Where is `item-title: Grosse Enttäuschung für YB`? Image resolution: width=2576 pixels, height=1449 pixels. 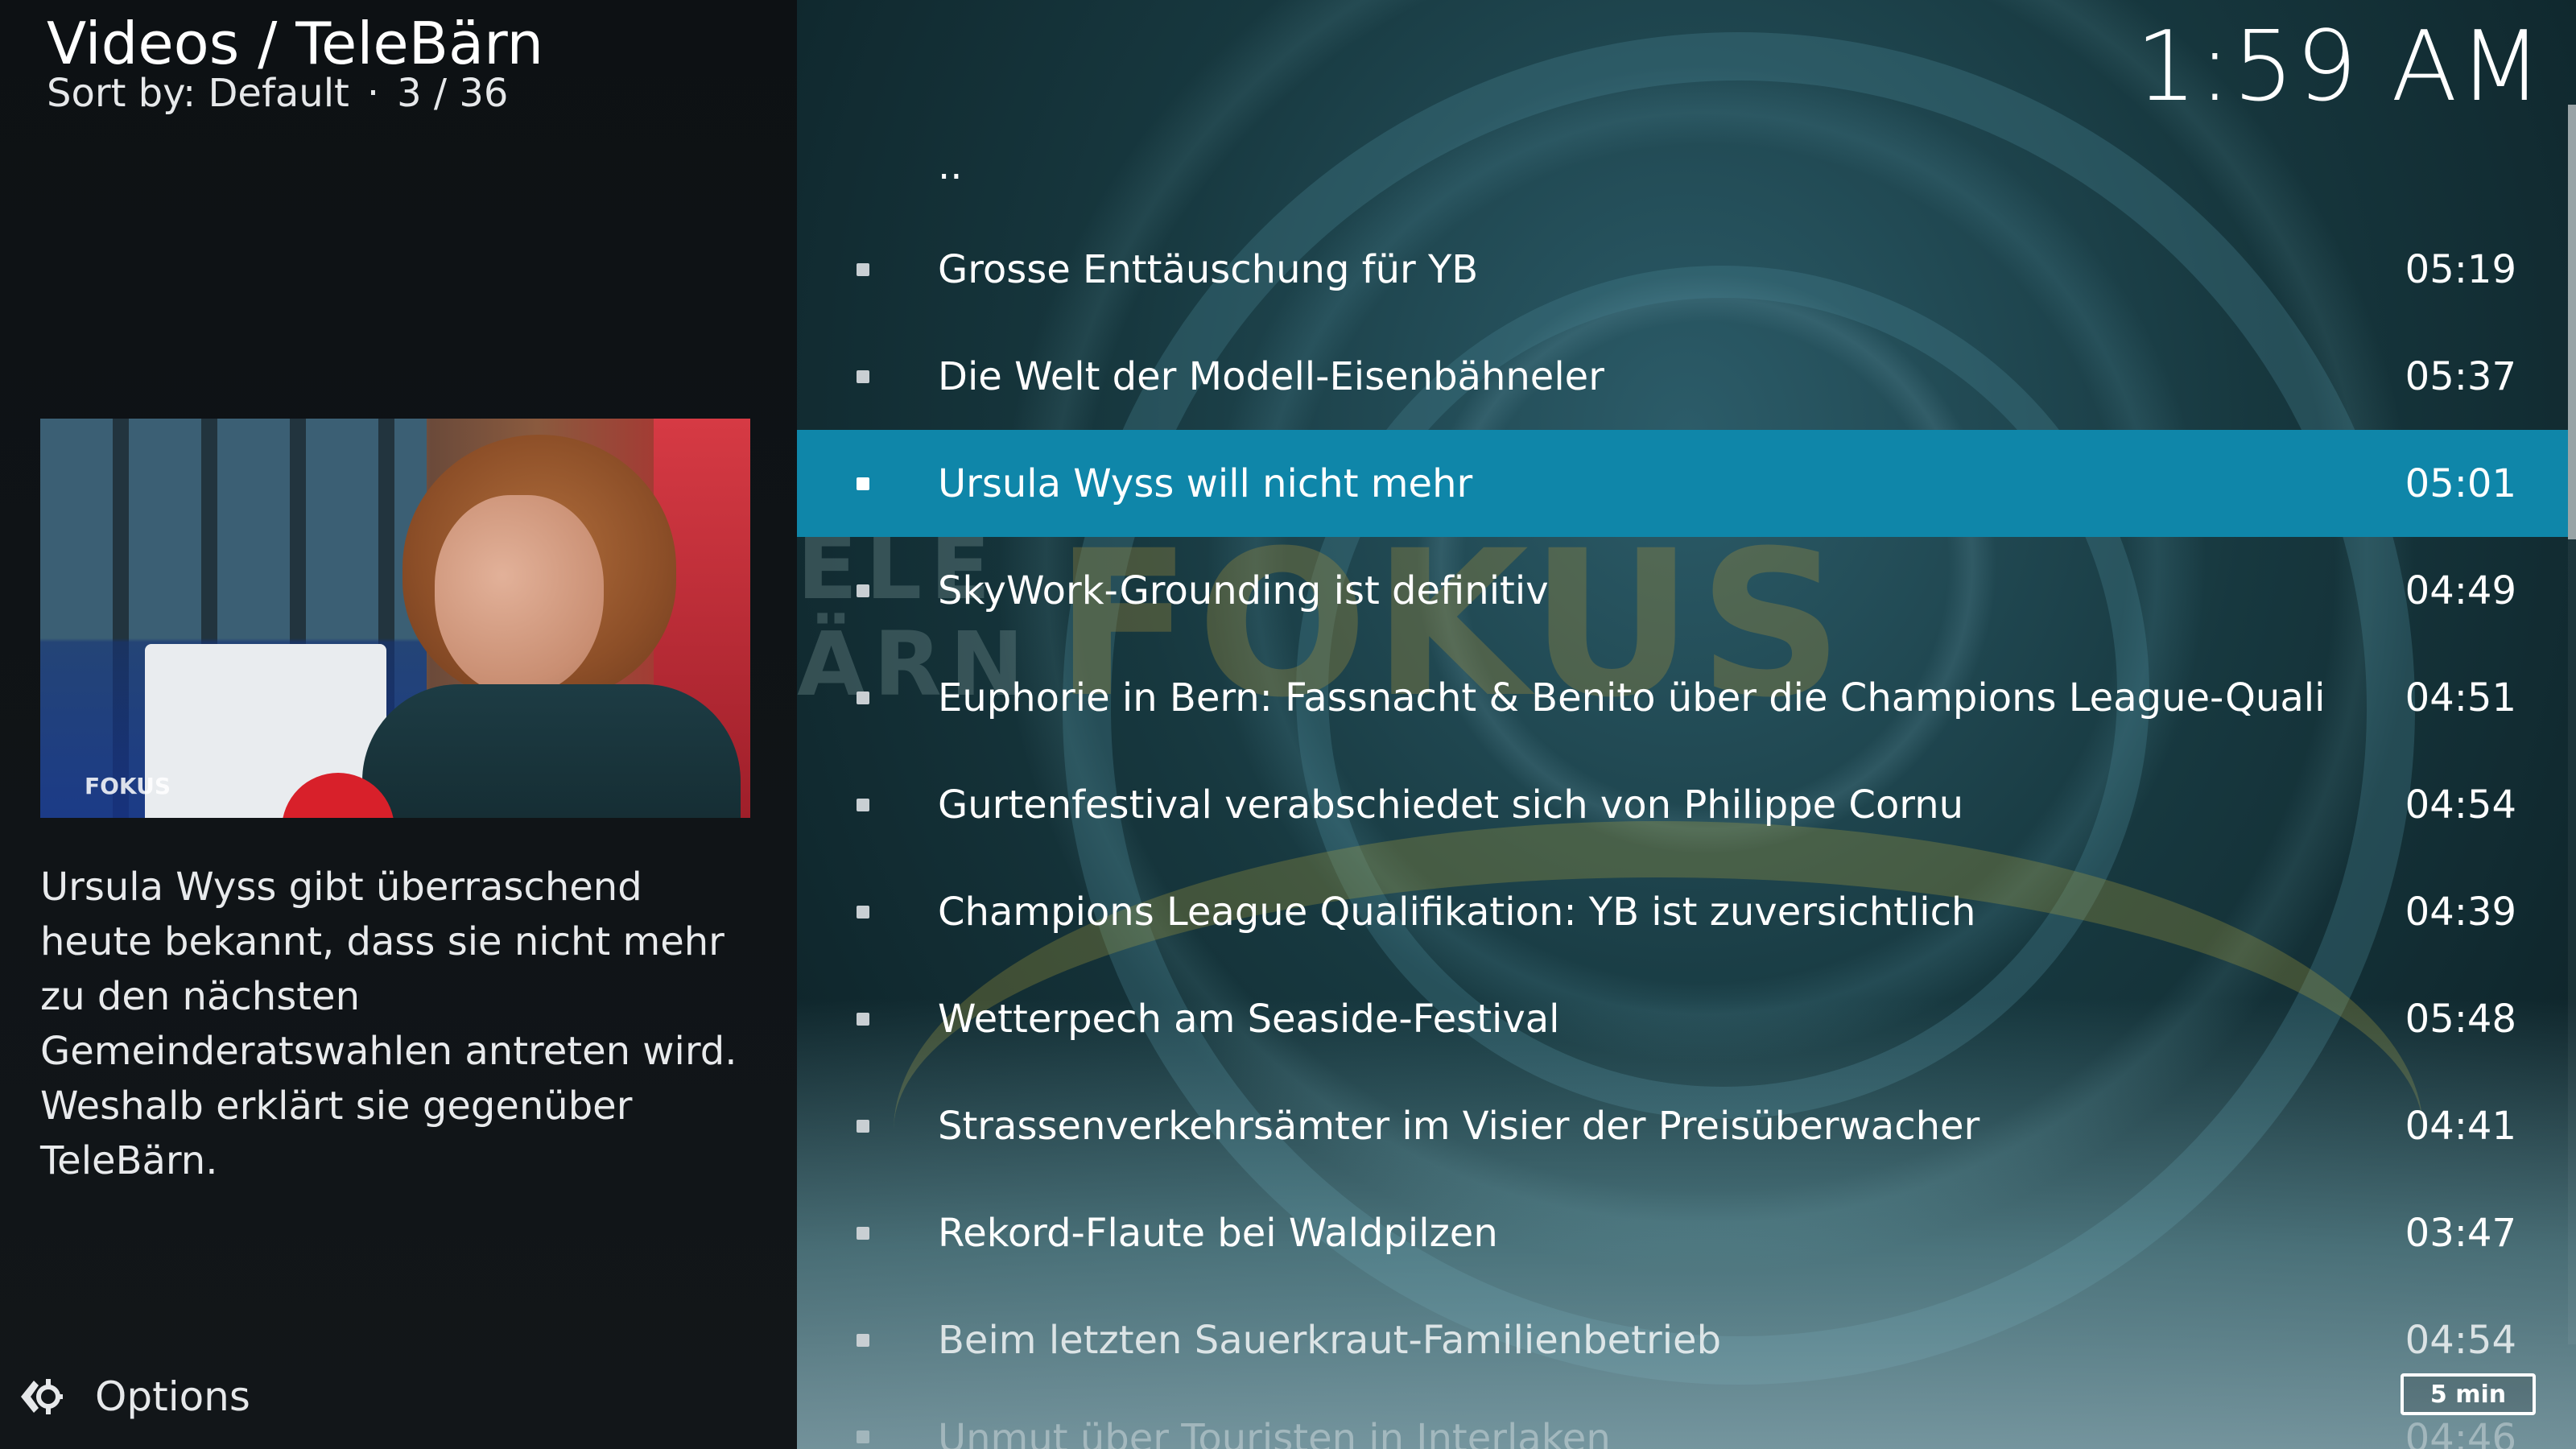 item-title: Grosse Enttäuschung für YB is located at coordinates (1208, 269).